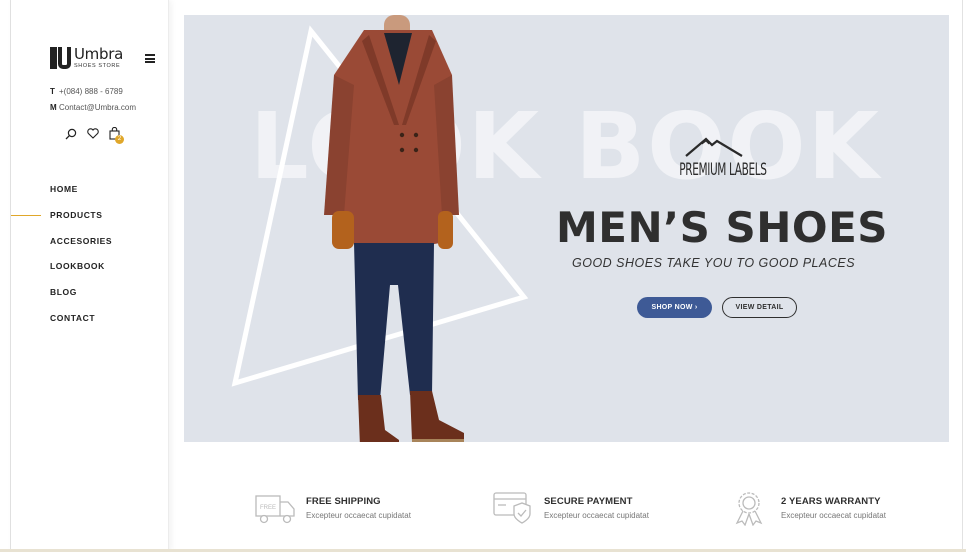 This screenshot has width=966, height=552. I want to click on phone-key: T, so click(52, 91).